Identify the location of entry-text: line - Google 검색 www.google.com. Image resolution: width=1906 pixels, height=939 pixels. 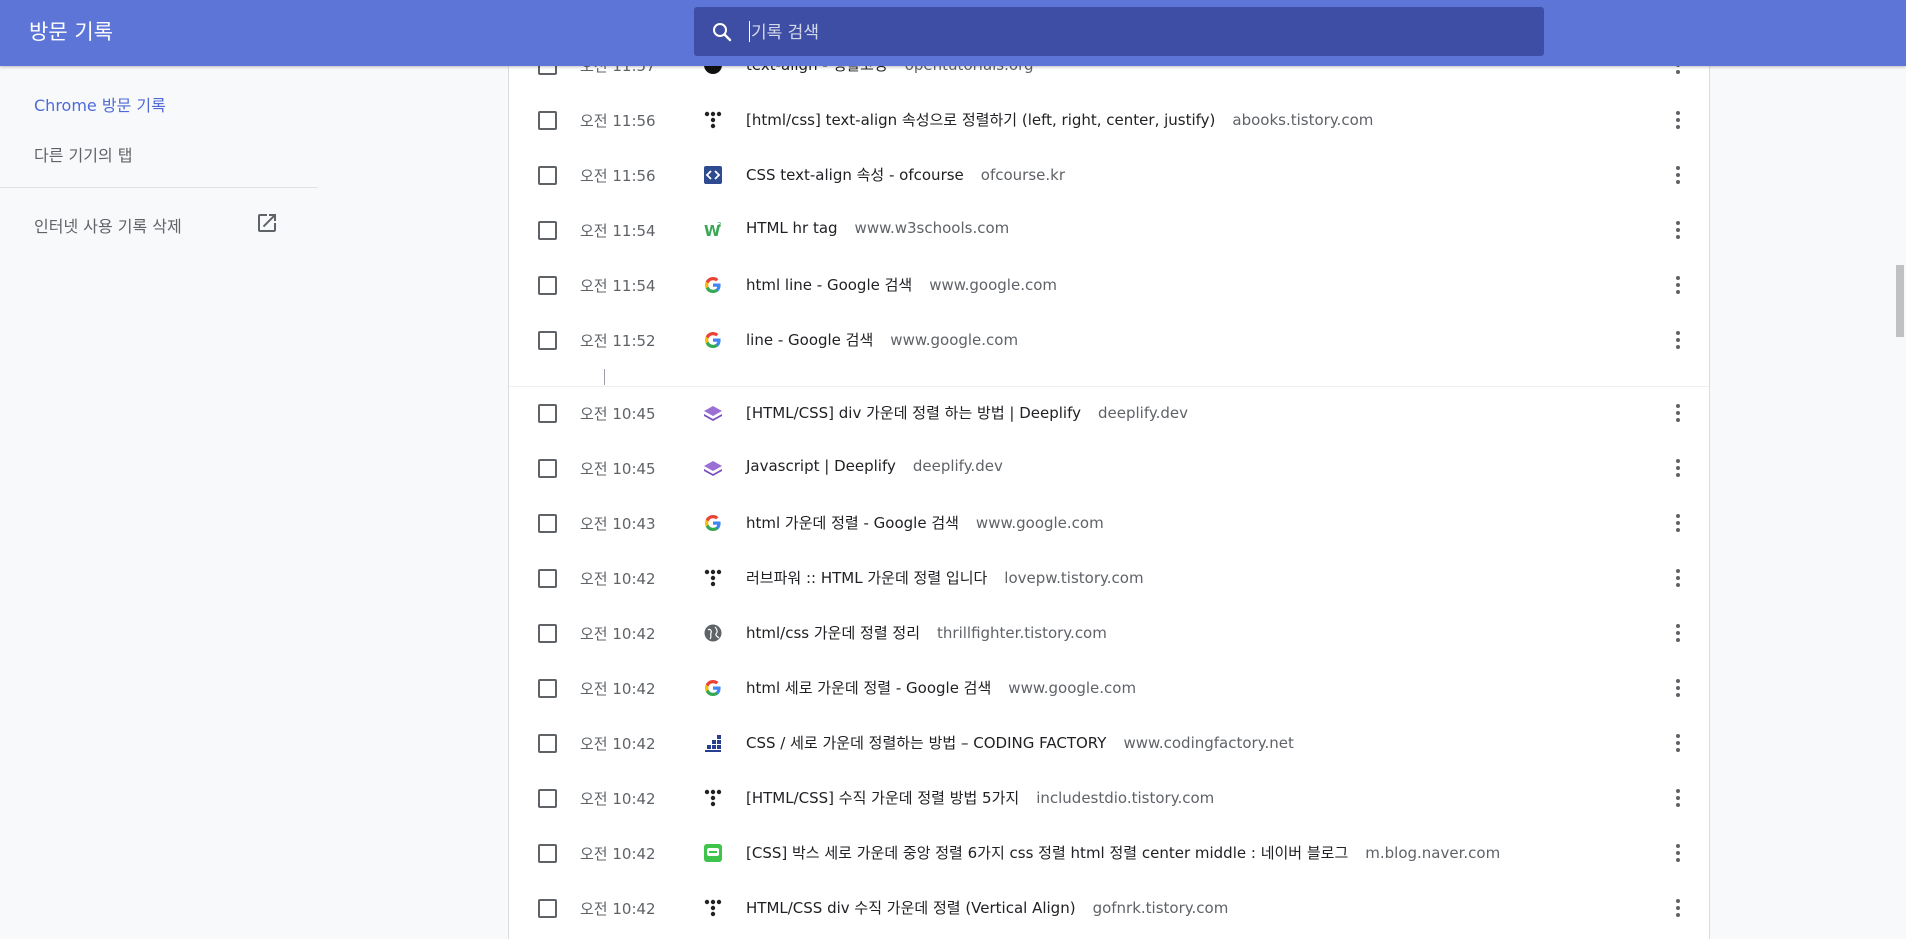
(882, 339).